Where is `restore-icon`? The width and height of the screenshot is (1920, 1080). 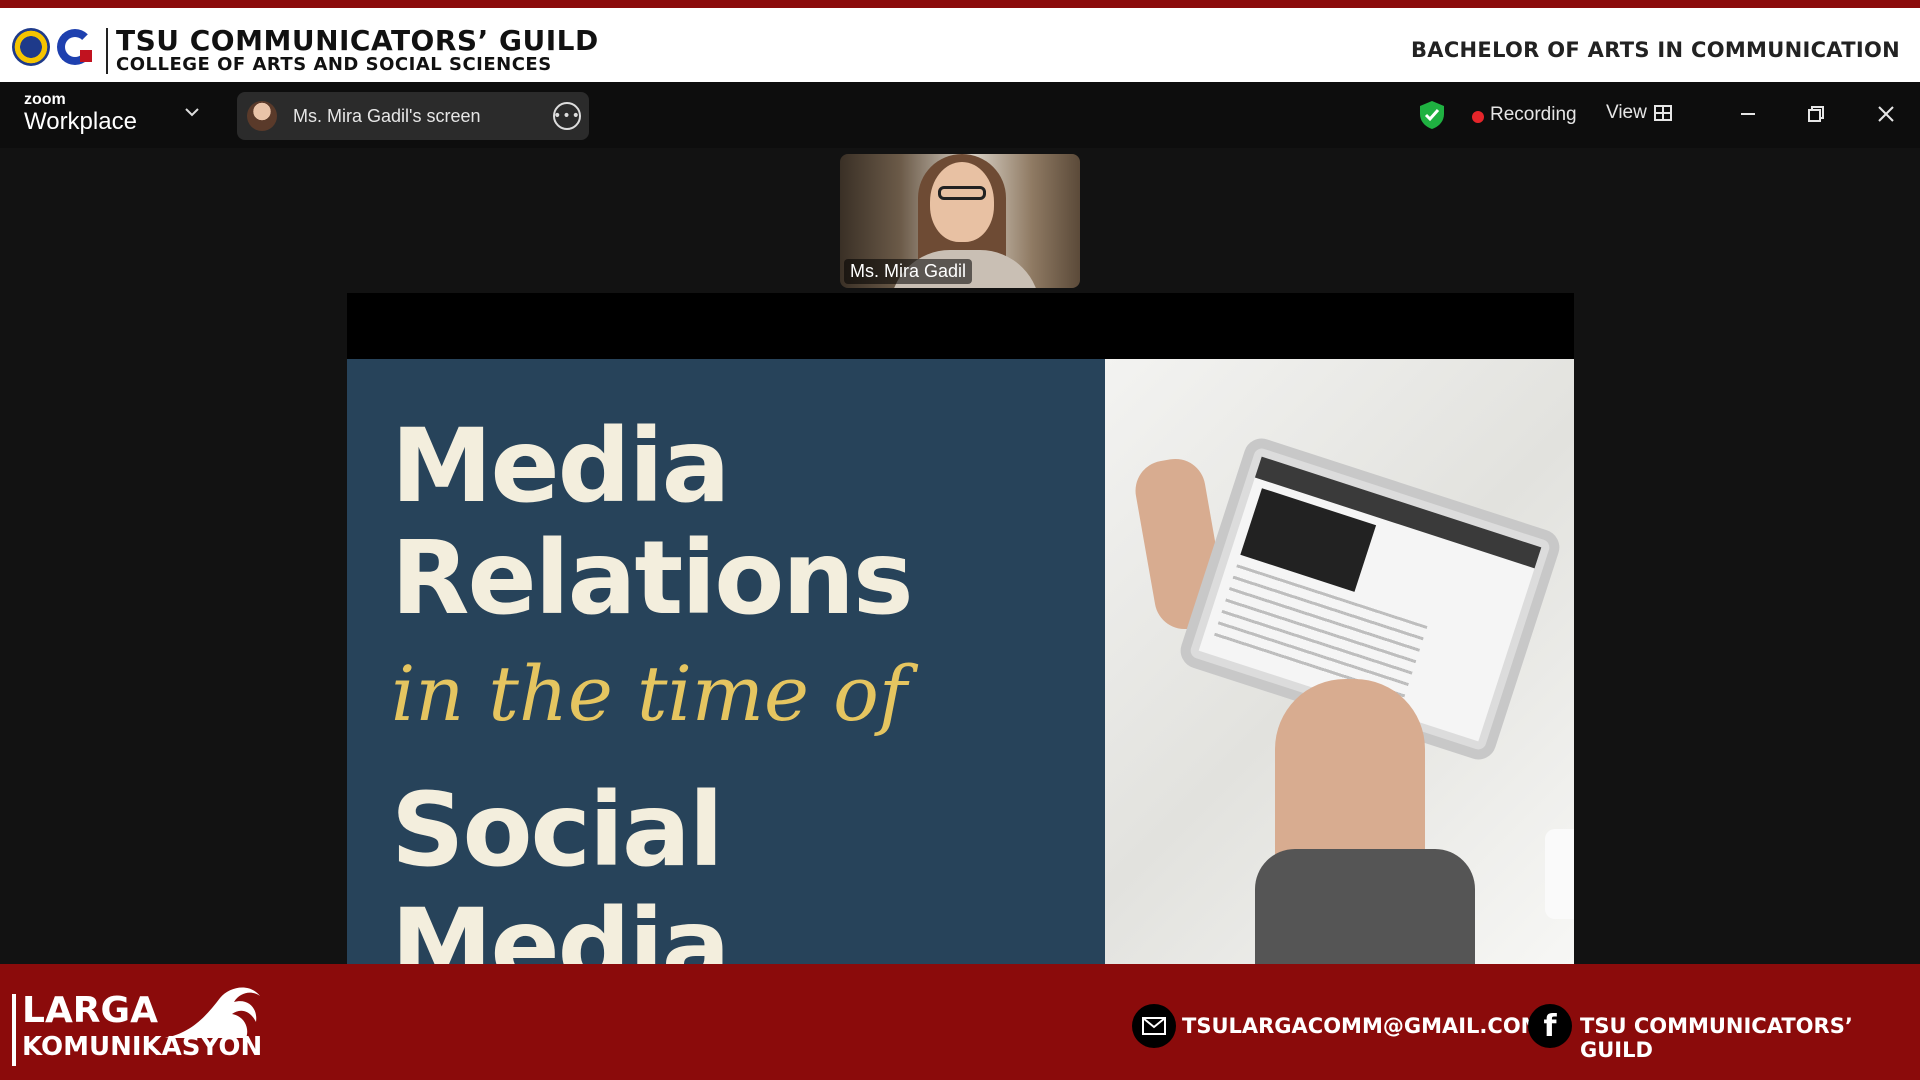 restore-icon is located at coordinates (1816, 114).